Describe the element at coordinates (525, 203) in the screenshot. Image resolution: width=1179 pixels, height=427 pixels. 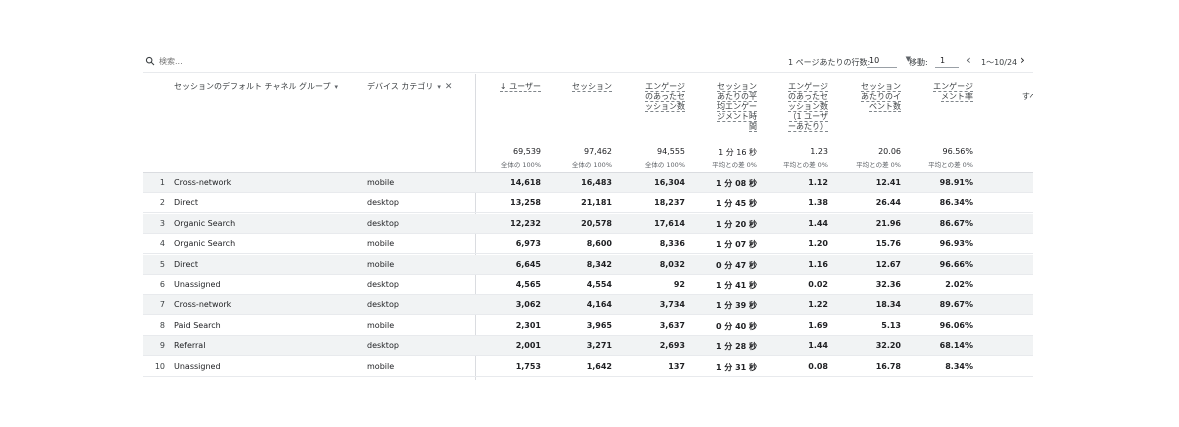
I see `cell-metric-value: 13,258` at that location.